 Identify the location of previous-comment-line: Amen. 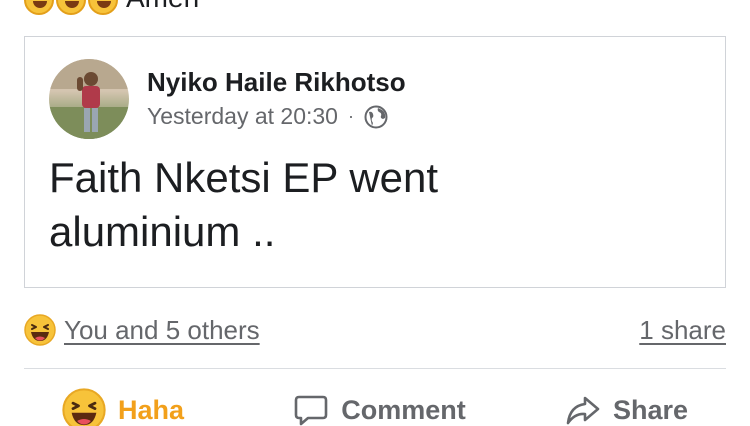
(111, 7).